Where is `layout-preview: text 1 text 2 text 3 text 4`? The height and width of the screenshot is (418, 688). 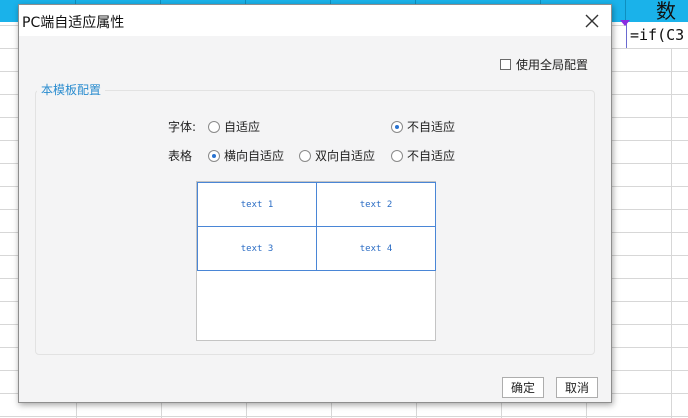 layout-preview: text 1 text 2 text 3 text 4 is located at coordinates (316, 261).